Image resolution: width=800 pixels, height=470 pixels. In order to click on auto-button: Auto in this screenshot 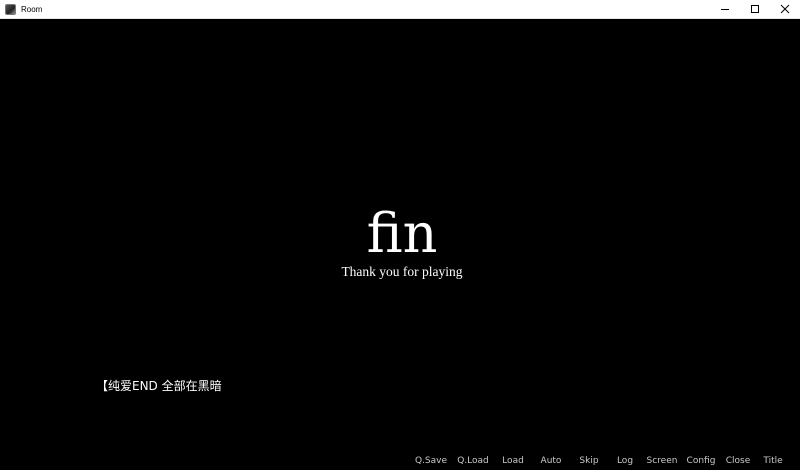, I will do `click(551, 461)`.